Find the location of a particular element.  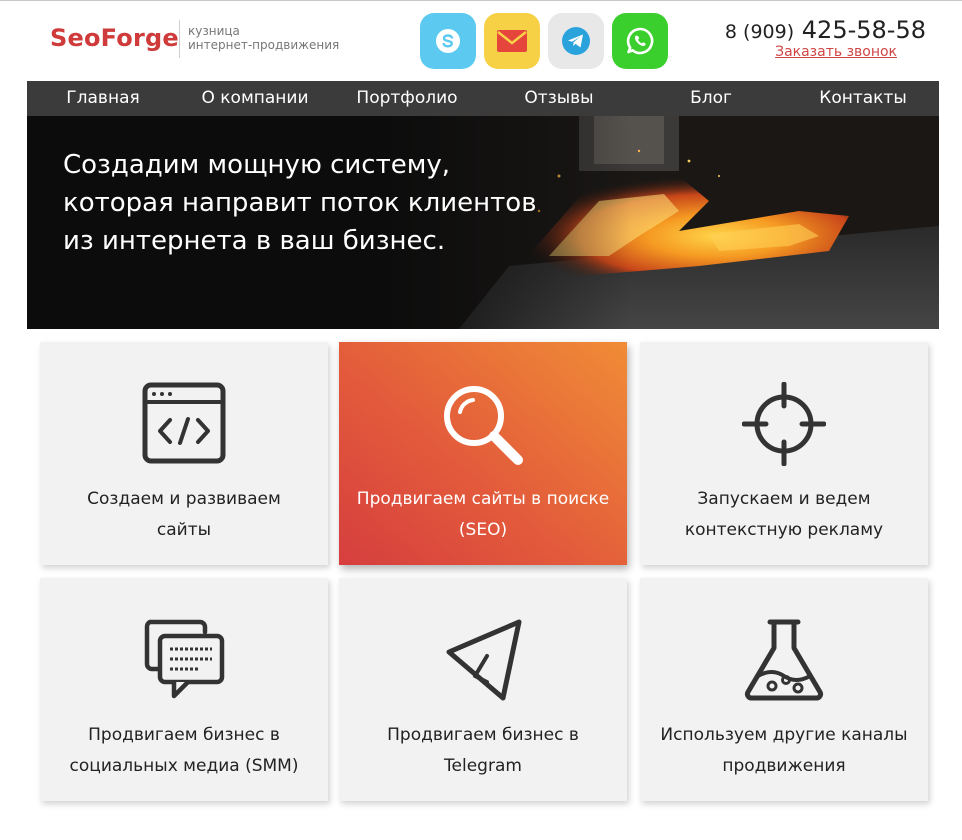

card-label-line-2: контекстную рекламу is located at coordinates (784, 530).